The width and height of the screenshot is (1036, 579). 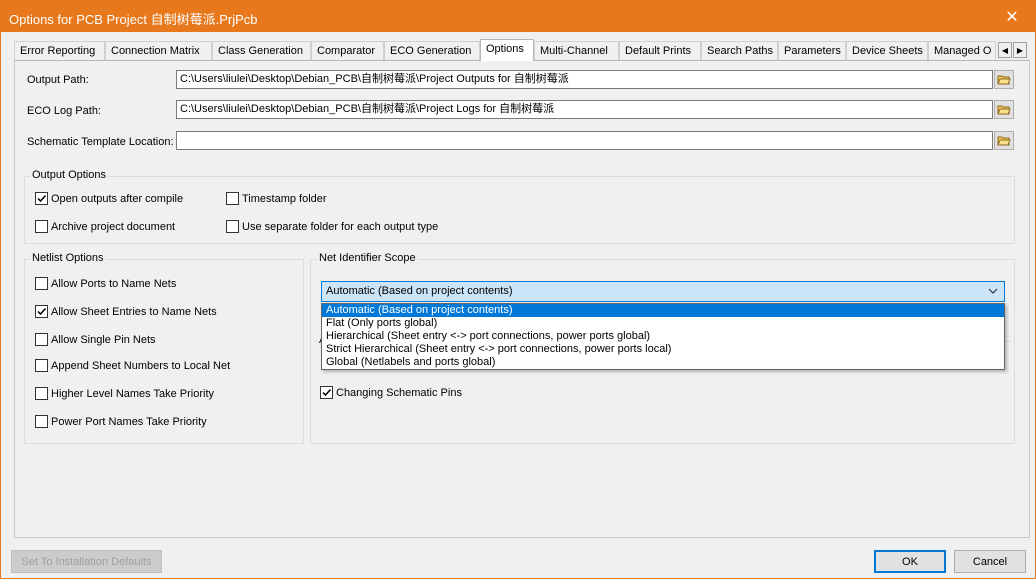 I want to click on power-port-names-checkbox: Power Port Names Take Priority, so click(x=121, y=421).